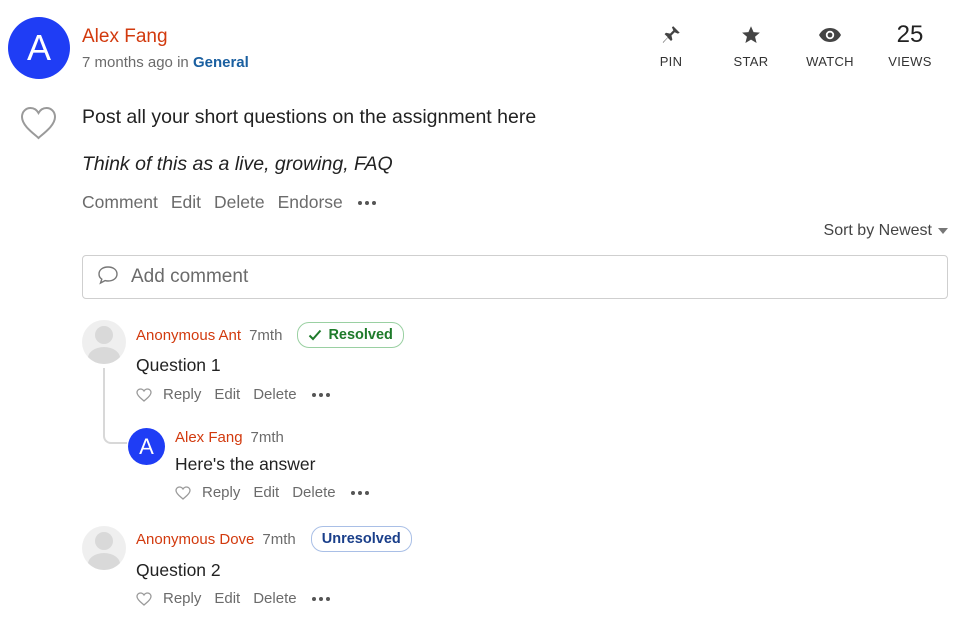  I want to click on comment-author: Anonymous Ant, so click(188, 335).